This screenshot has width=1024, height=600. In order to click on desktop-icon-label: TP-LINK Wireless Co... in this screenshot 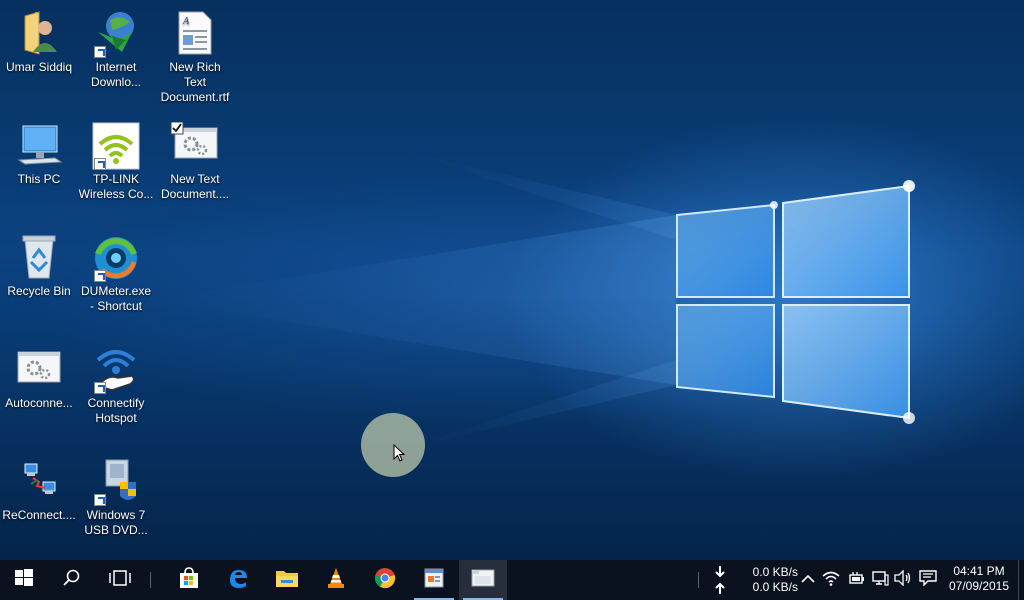, I will do `click(116, 186)`.